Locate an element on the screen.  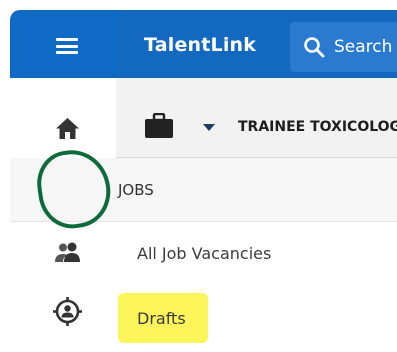
search-placeholder: Search is located at coordinates (363, 47).